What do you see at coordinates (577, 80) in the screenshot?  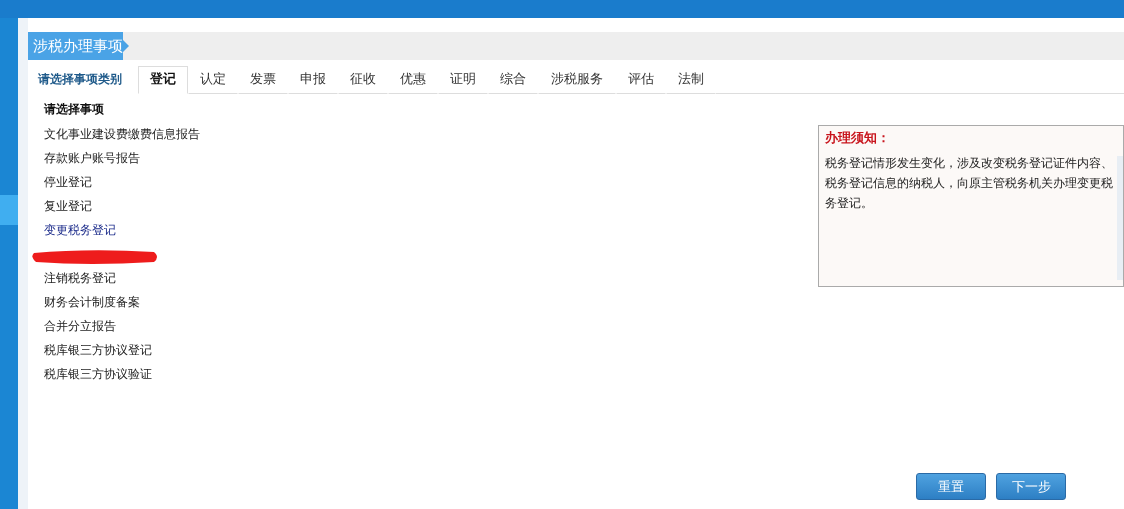 I see `tab: 涉税服务` at bounding box center [577, 80].